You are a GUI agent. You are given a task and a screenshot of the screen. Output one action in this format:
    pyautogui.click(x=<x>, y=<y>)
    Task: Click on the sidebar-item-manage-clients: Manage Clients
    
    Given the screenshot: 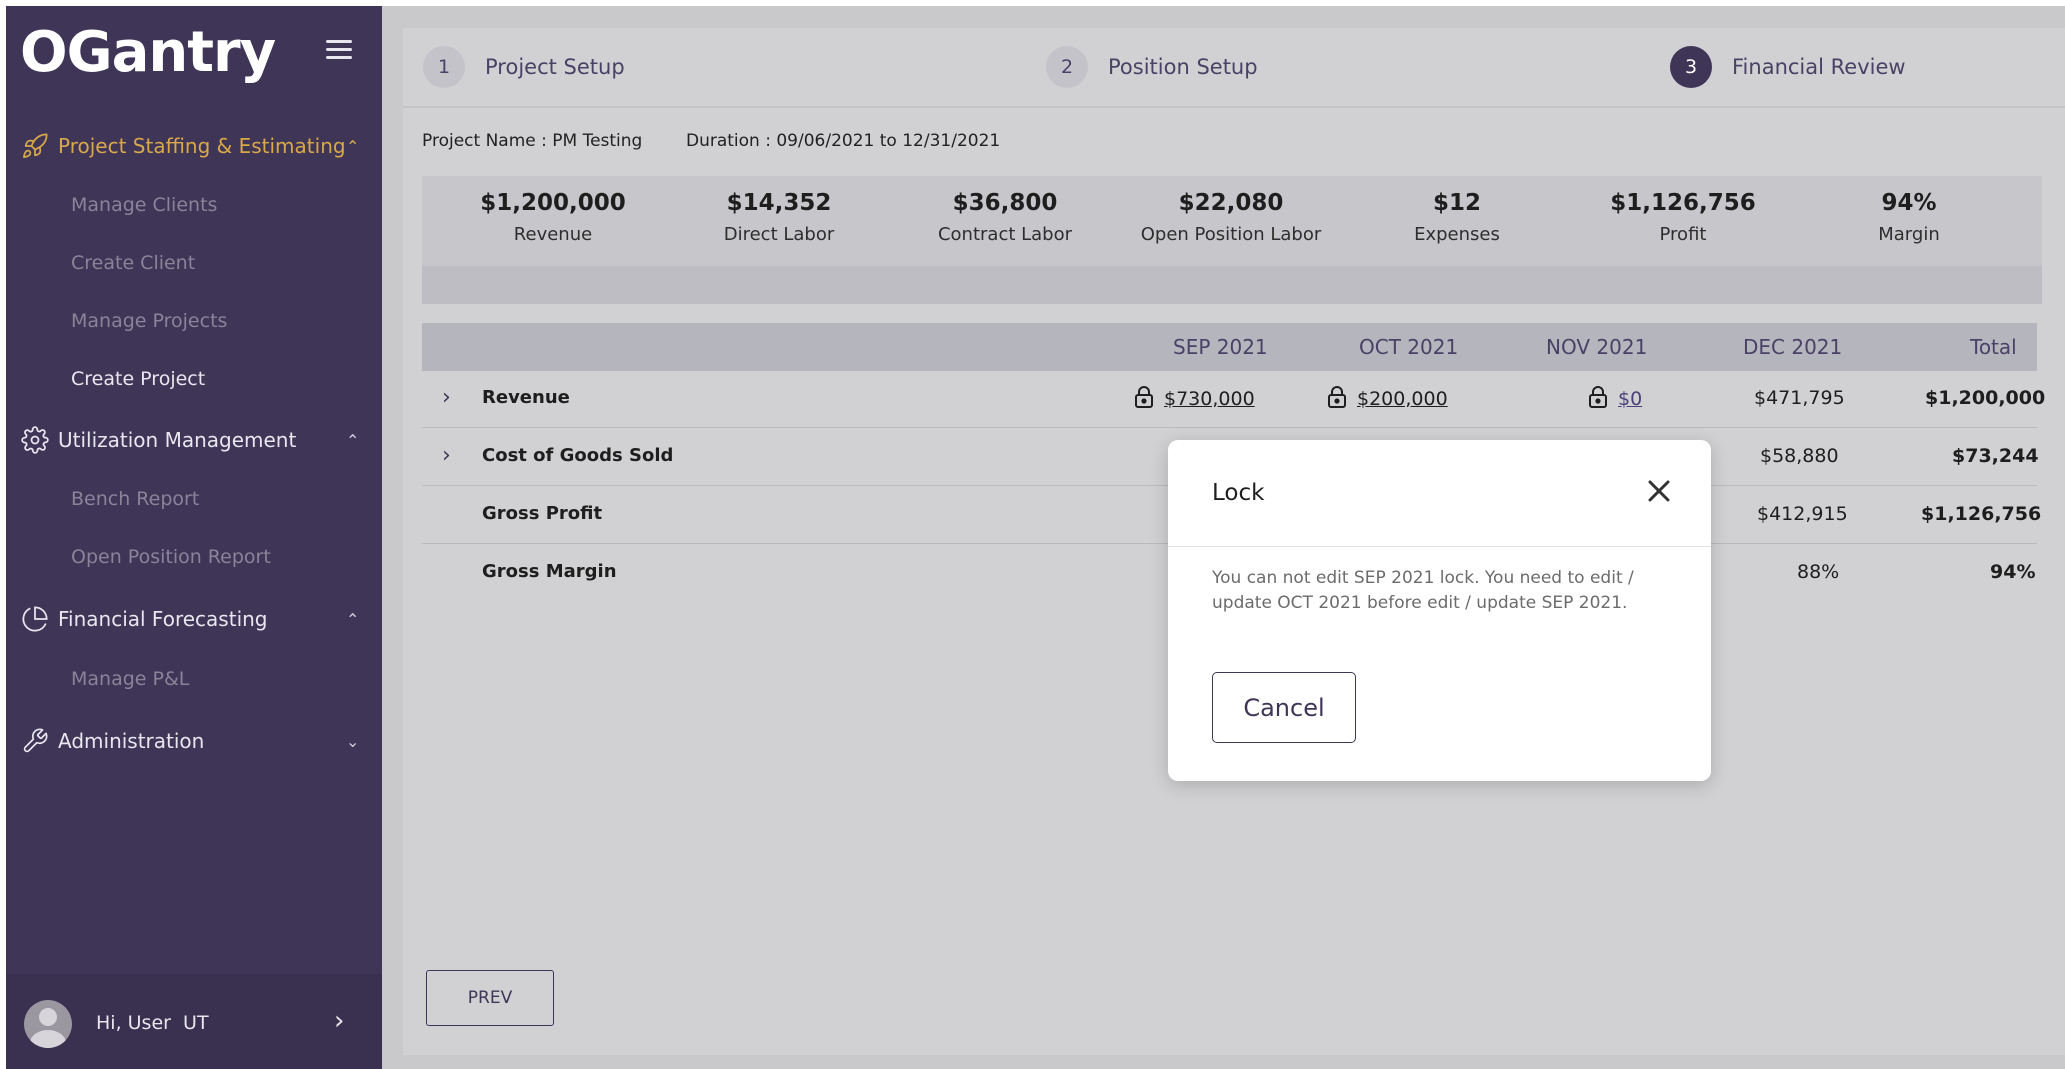 What is the action you would take?
    pyautogui.click(x=144, y=205)
    